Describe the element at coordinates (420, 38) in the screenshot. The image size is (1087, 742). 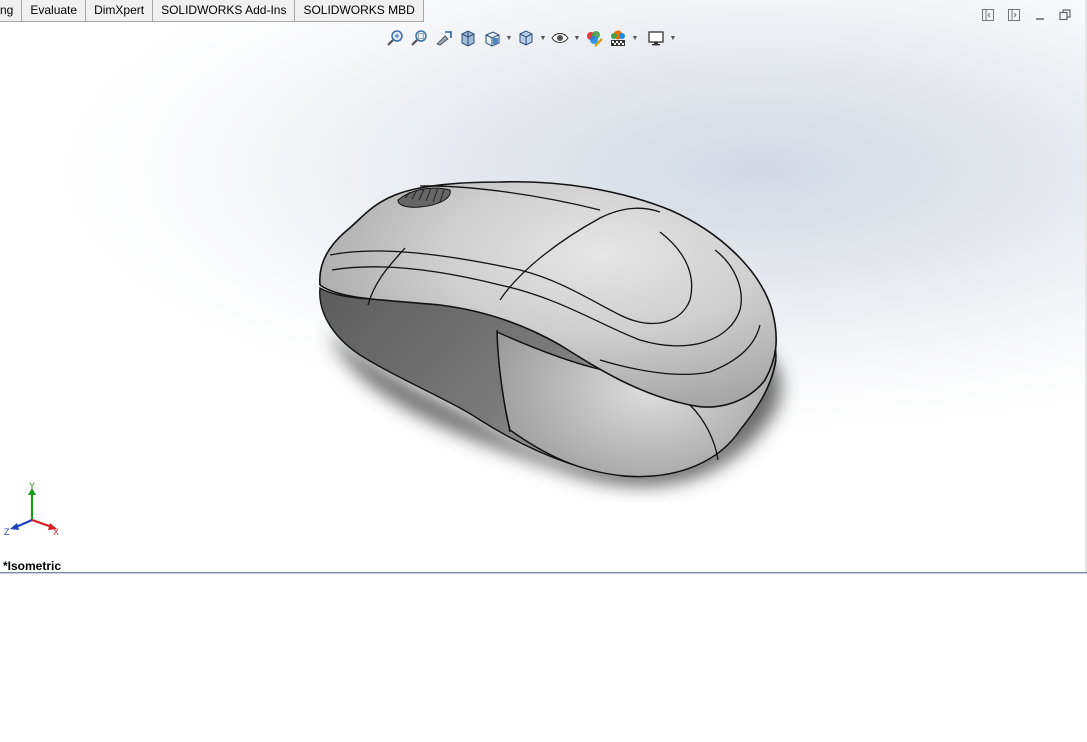
I see `zoom-to-area-icon` at that location.